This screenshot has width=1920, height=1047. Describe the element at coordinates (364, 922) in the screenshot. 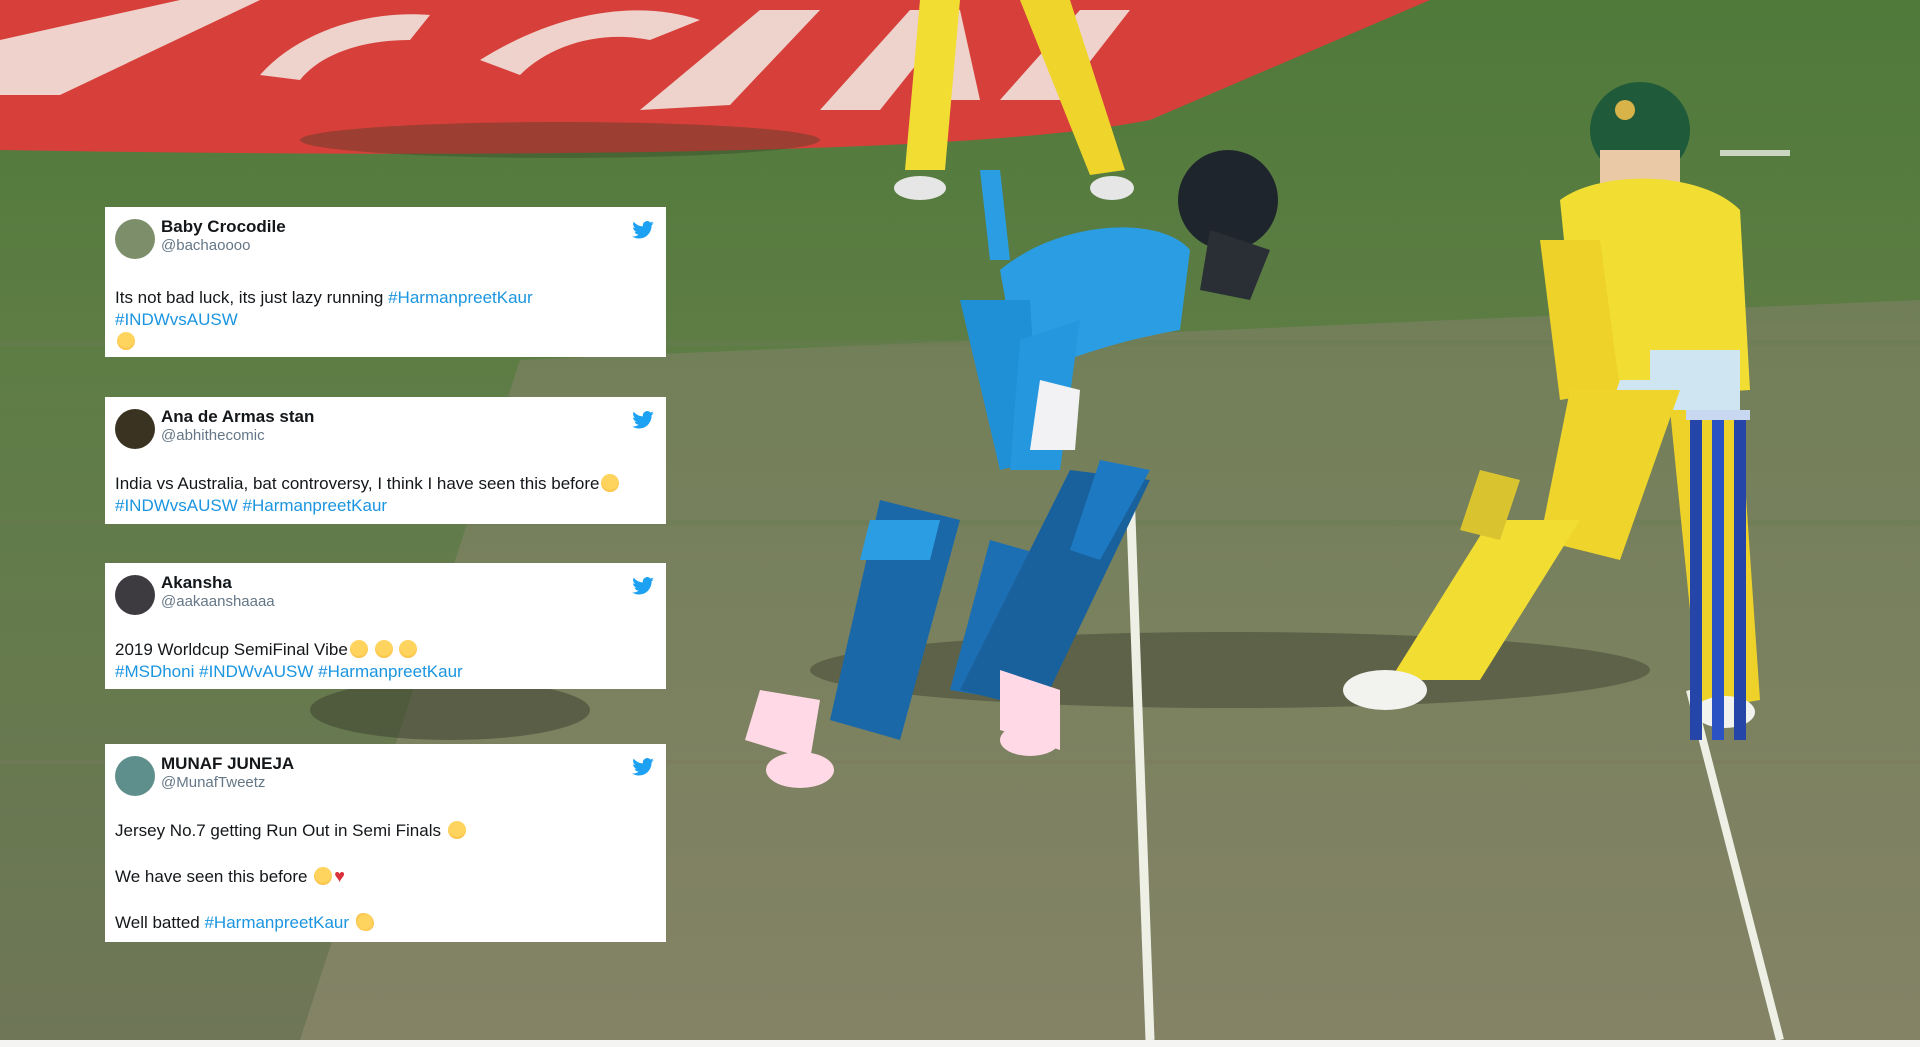

I see `clapping-hands-icon` at that location.